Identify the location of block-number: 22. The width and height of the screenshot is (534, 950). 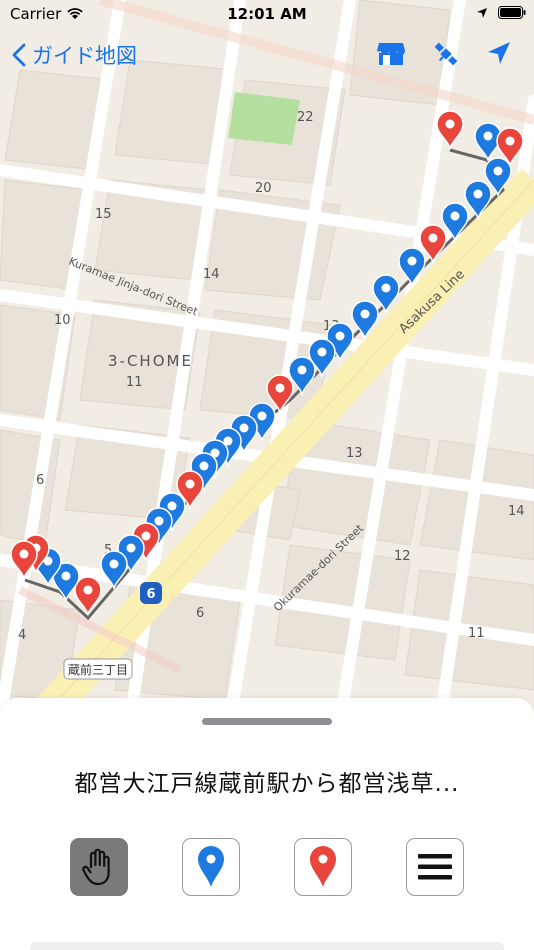
(305, 117).